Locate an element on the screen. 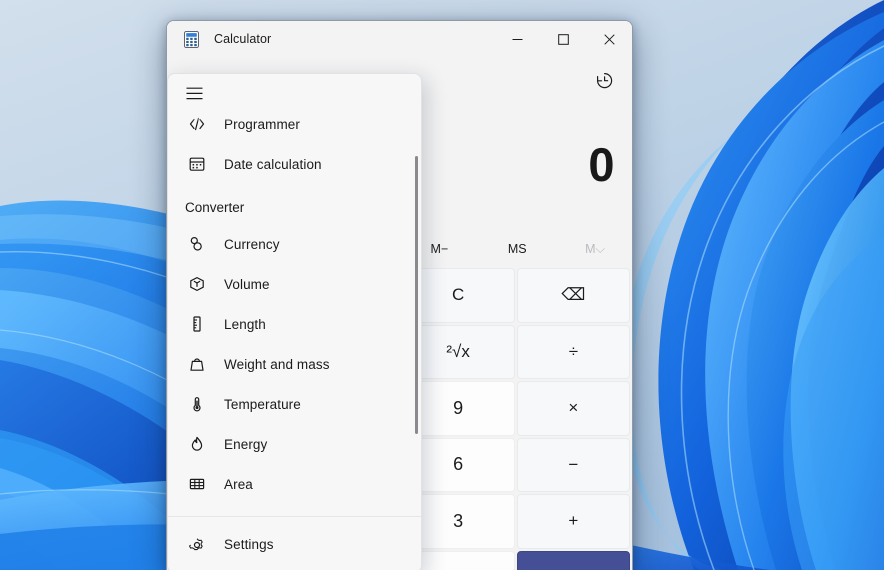 The height and width of the screenshot is (570, 884). close-icon is located at coordinates (609, 39).